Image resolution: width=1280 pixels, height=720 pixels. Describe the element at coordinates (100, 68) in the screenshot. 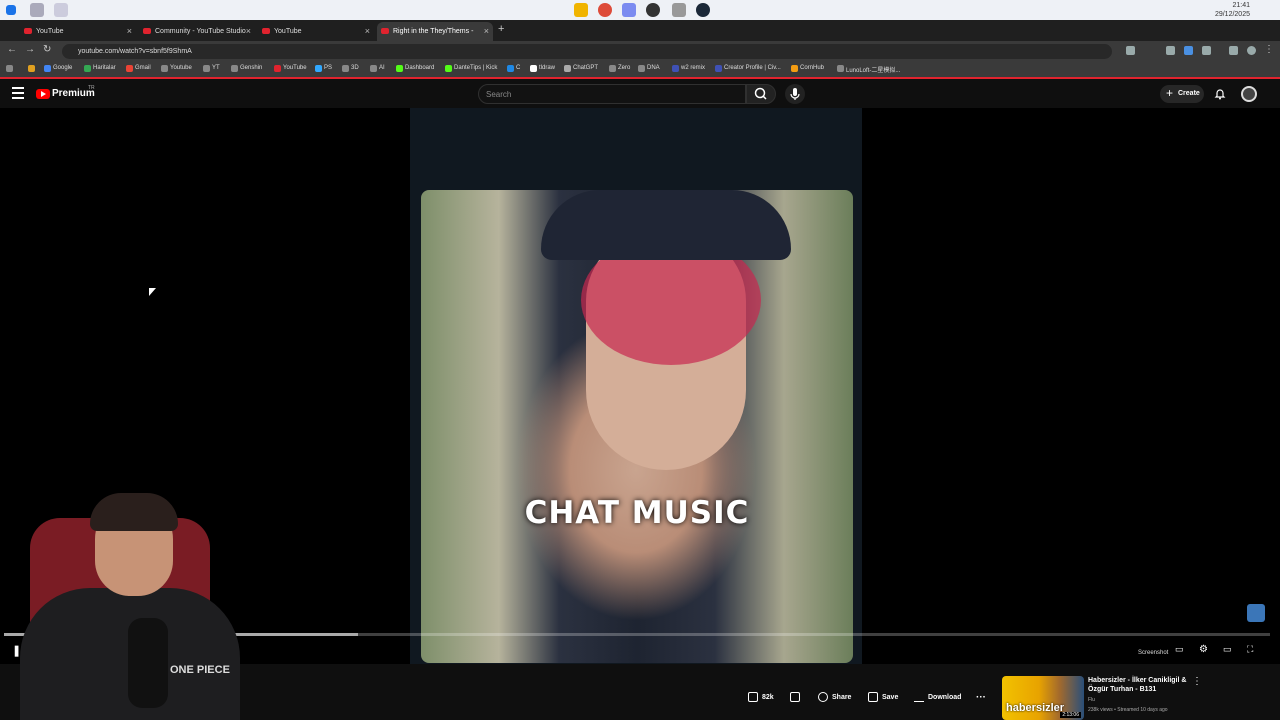

I see `bookmark-item: Haritalar` at that location.